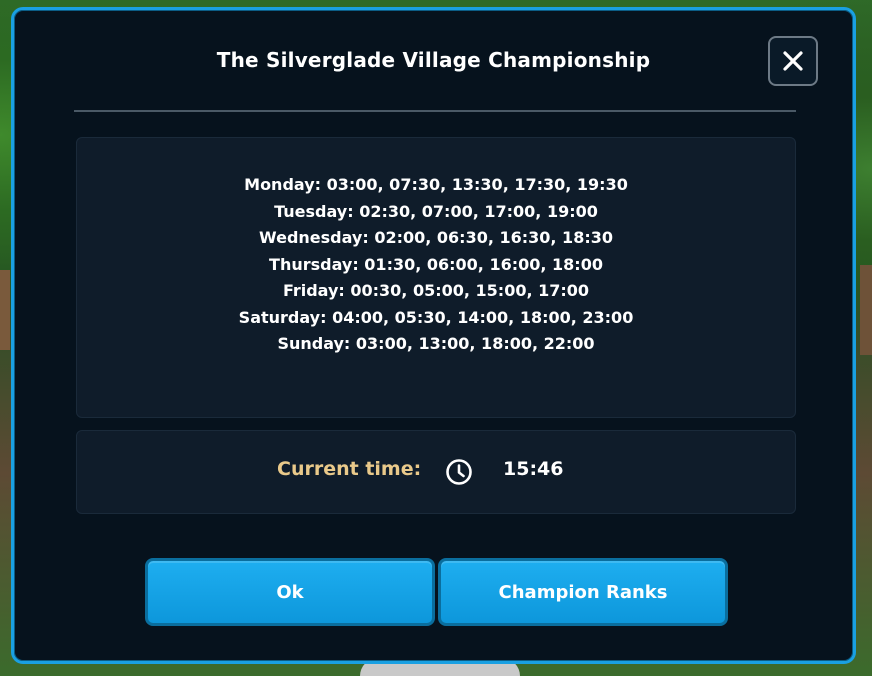 This screenshot has width=872, height=676. Describe the element at coordinates (436, 290) in the screenshot. I see `schedule-row-friday: Friday: 00:30, 05:00, 15:00, 17:00` at that location.